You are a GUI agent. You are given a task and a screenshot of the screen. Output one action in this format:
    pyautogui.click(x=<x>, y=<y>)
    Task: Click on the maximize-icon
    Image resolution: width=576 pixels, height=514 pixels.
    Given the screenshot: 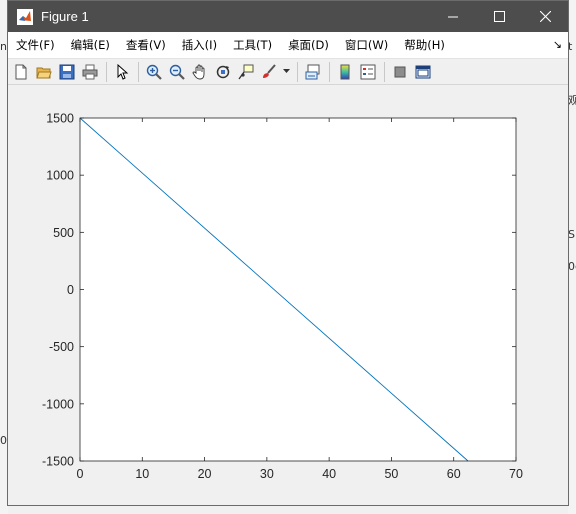 What is the action you would take?
    pyautogui.click(x=499, y=16)
    